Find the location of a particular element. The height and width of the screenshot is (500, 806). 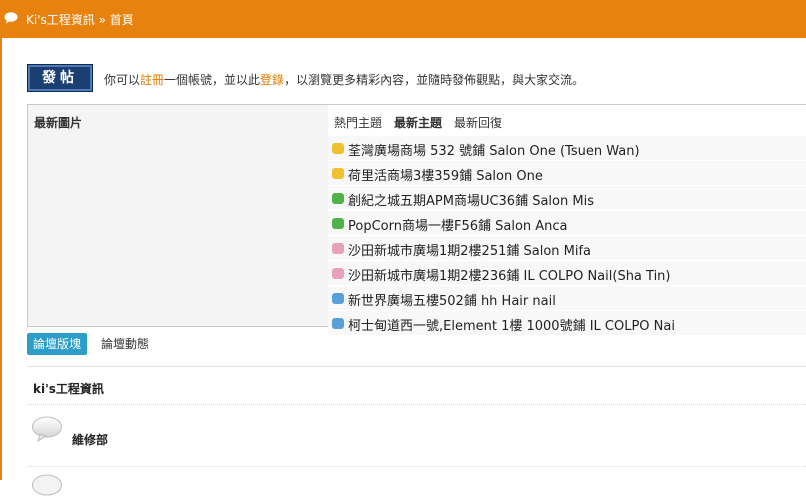

breadcrumb: Ki's工程資訊 » 首頁 is located at coordinates (80, 19).